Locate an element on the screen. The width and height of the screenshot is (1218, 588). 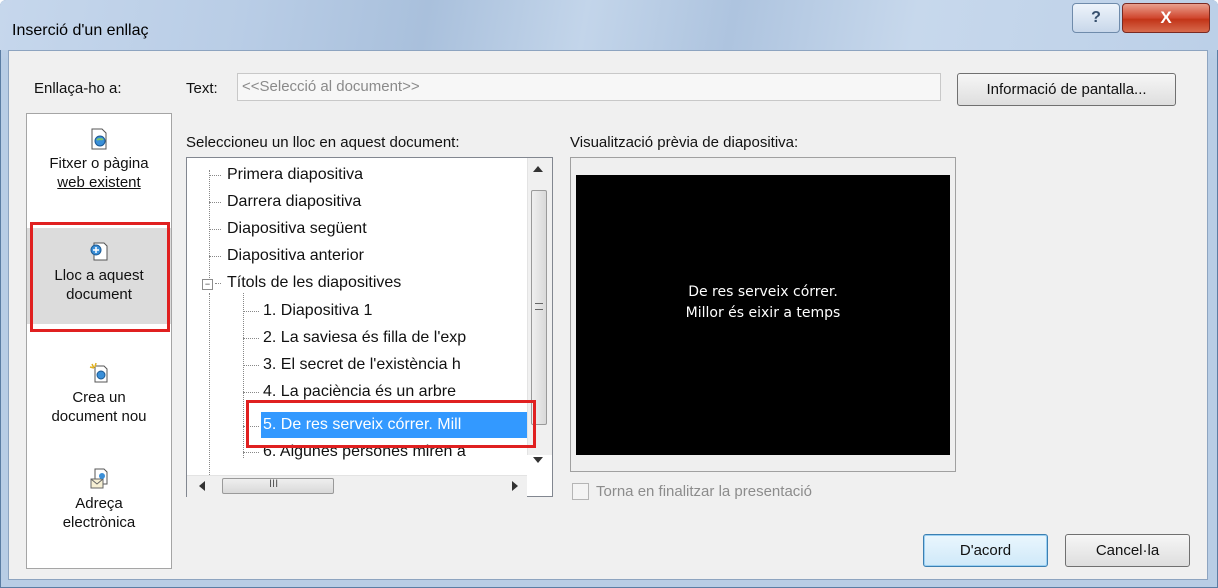
horizontal-scroll-thumb: III is located at coordinates (278, 486).